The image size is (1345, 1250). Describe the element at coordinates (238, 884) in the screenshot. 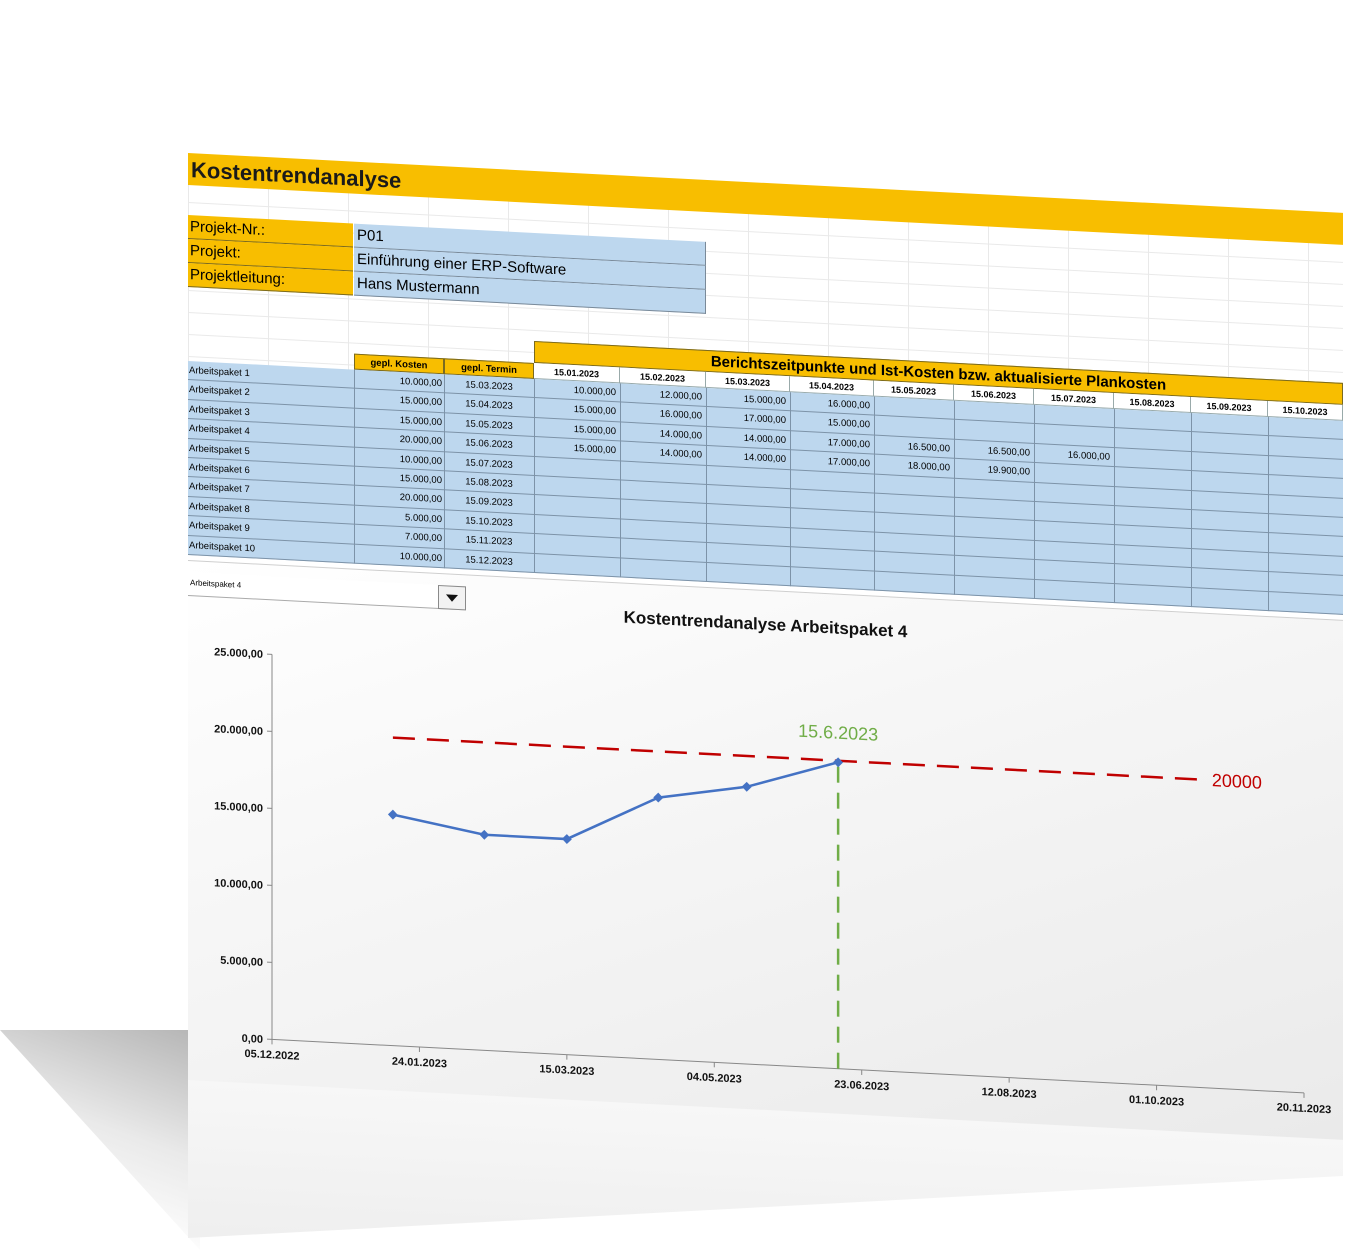

I see `y-tick-label: 10.000,00` at that location.